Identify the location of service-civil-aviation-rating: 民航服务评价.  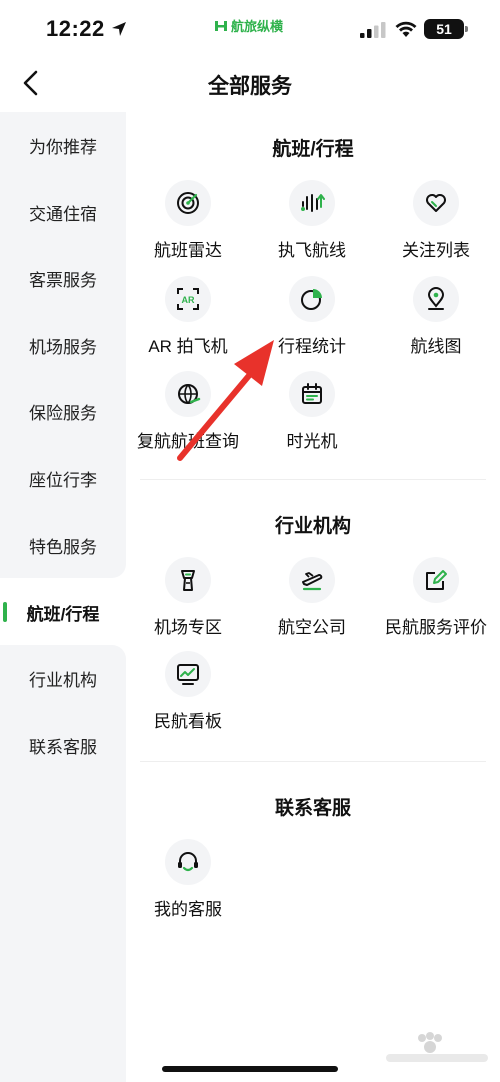
(436, 603).